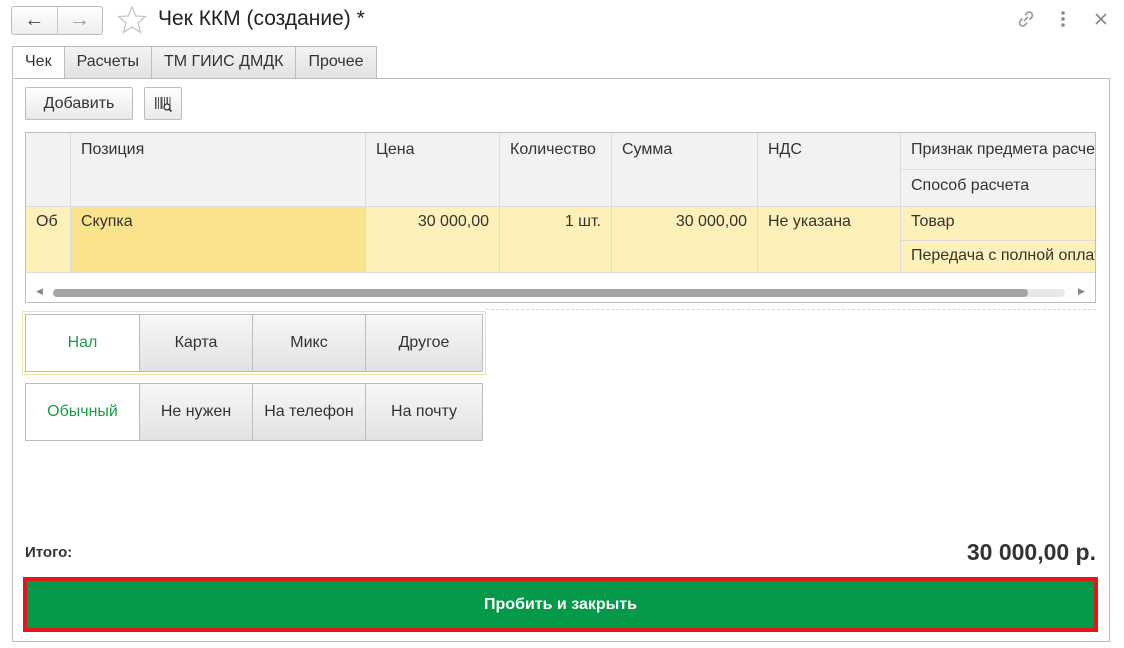 The height and width of the screenshot is (648, 1124). I want to click on payment-card-button: Карта, so click(195, 343).